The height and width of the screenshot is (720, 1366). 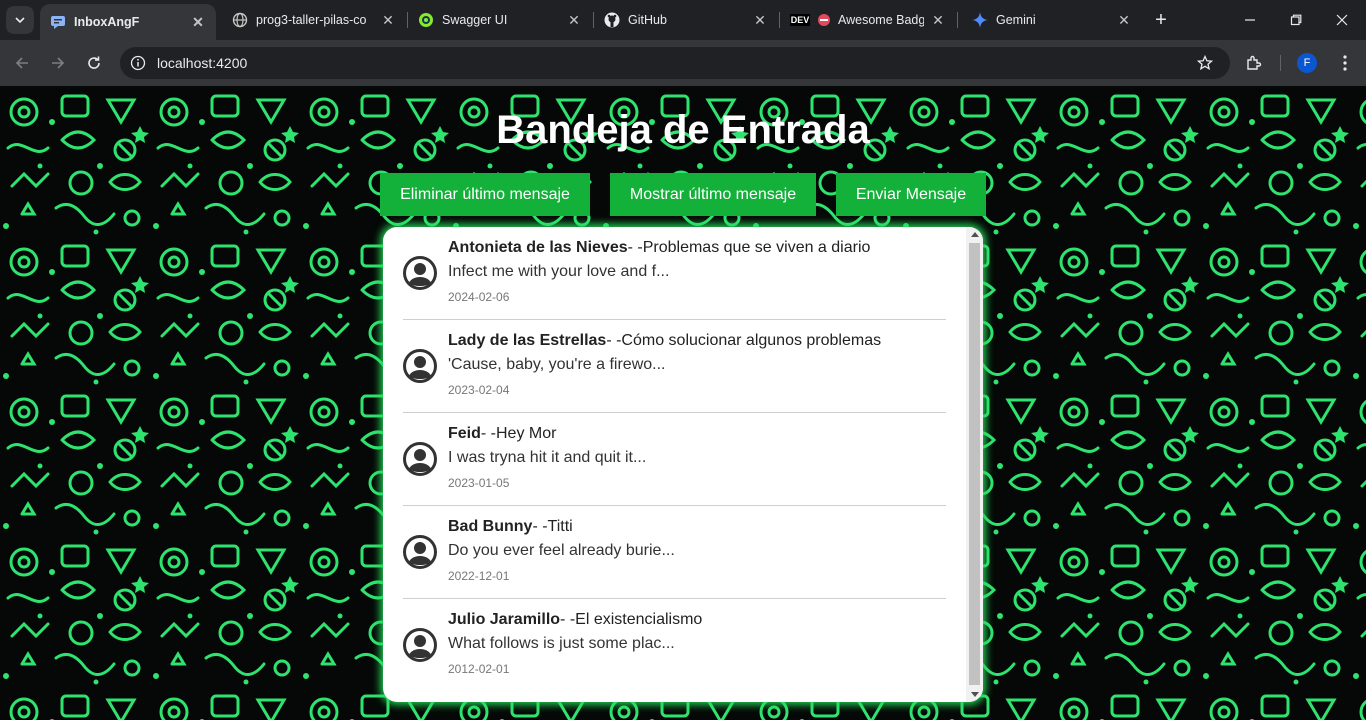 I want to click on tab-awesome-badges: DEV Awesome Badge ✕, so click(x=868, y=20).